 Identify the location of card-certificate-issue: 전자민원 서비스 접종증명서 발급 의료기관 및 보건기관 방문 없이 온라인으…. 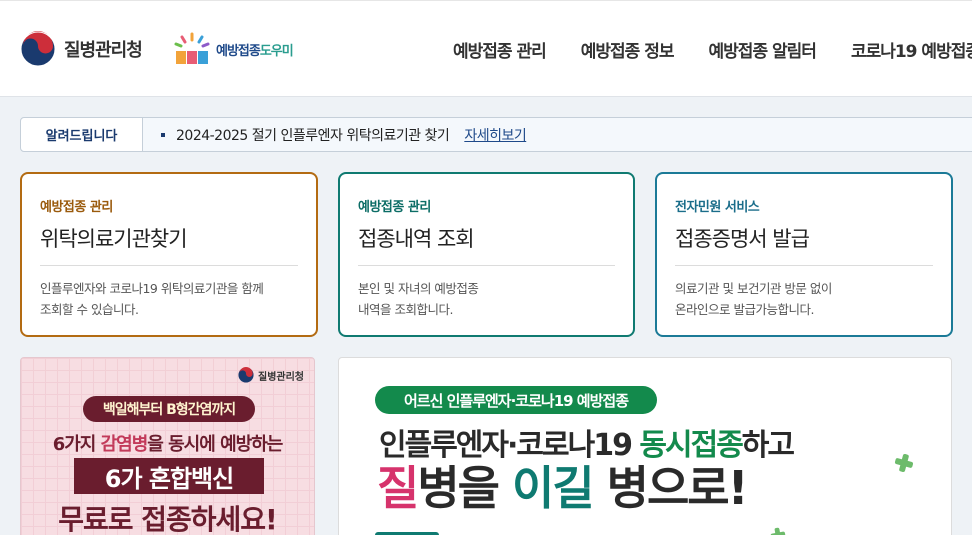
(804, 254).